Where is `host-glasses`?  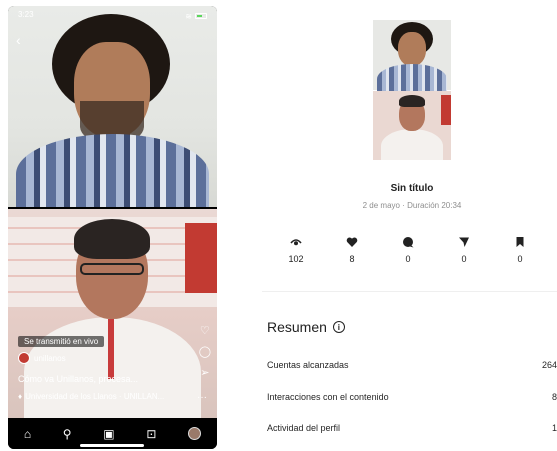
host-glasses is located at coordinates (112, 269).